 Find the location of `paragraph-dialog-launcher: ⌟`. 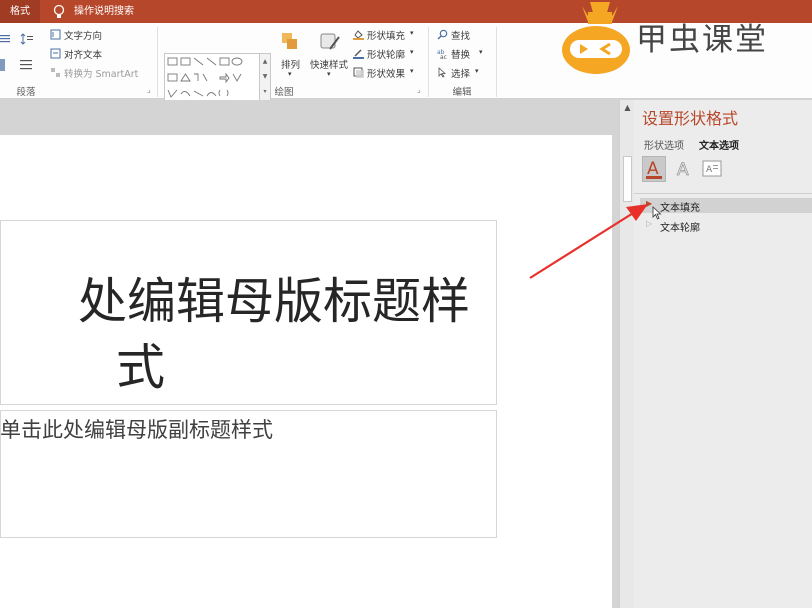

paragraph-dialog-launcher: ⌟ is located at coordinates (149, 89).